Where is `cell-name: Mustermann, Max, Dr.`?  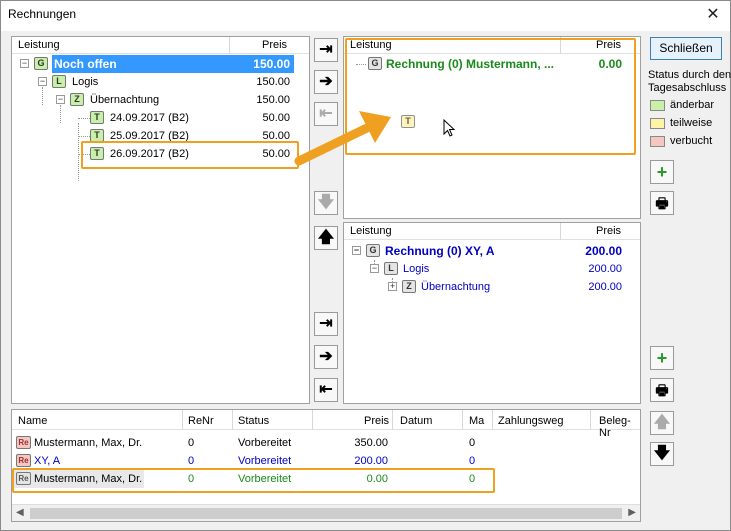 cell-name: Mustermann, Max, Dr. is located at coordinates (88, 443).